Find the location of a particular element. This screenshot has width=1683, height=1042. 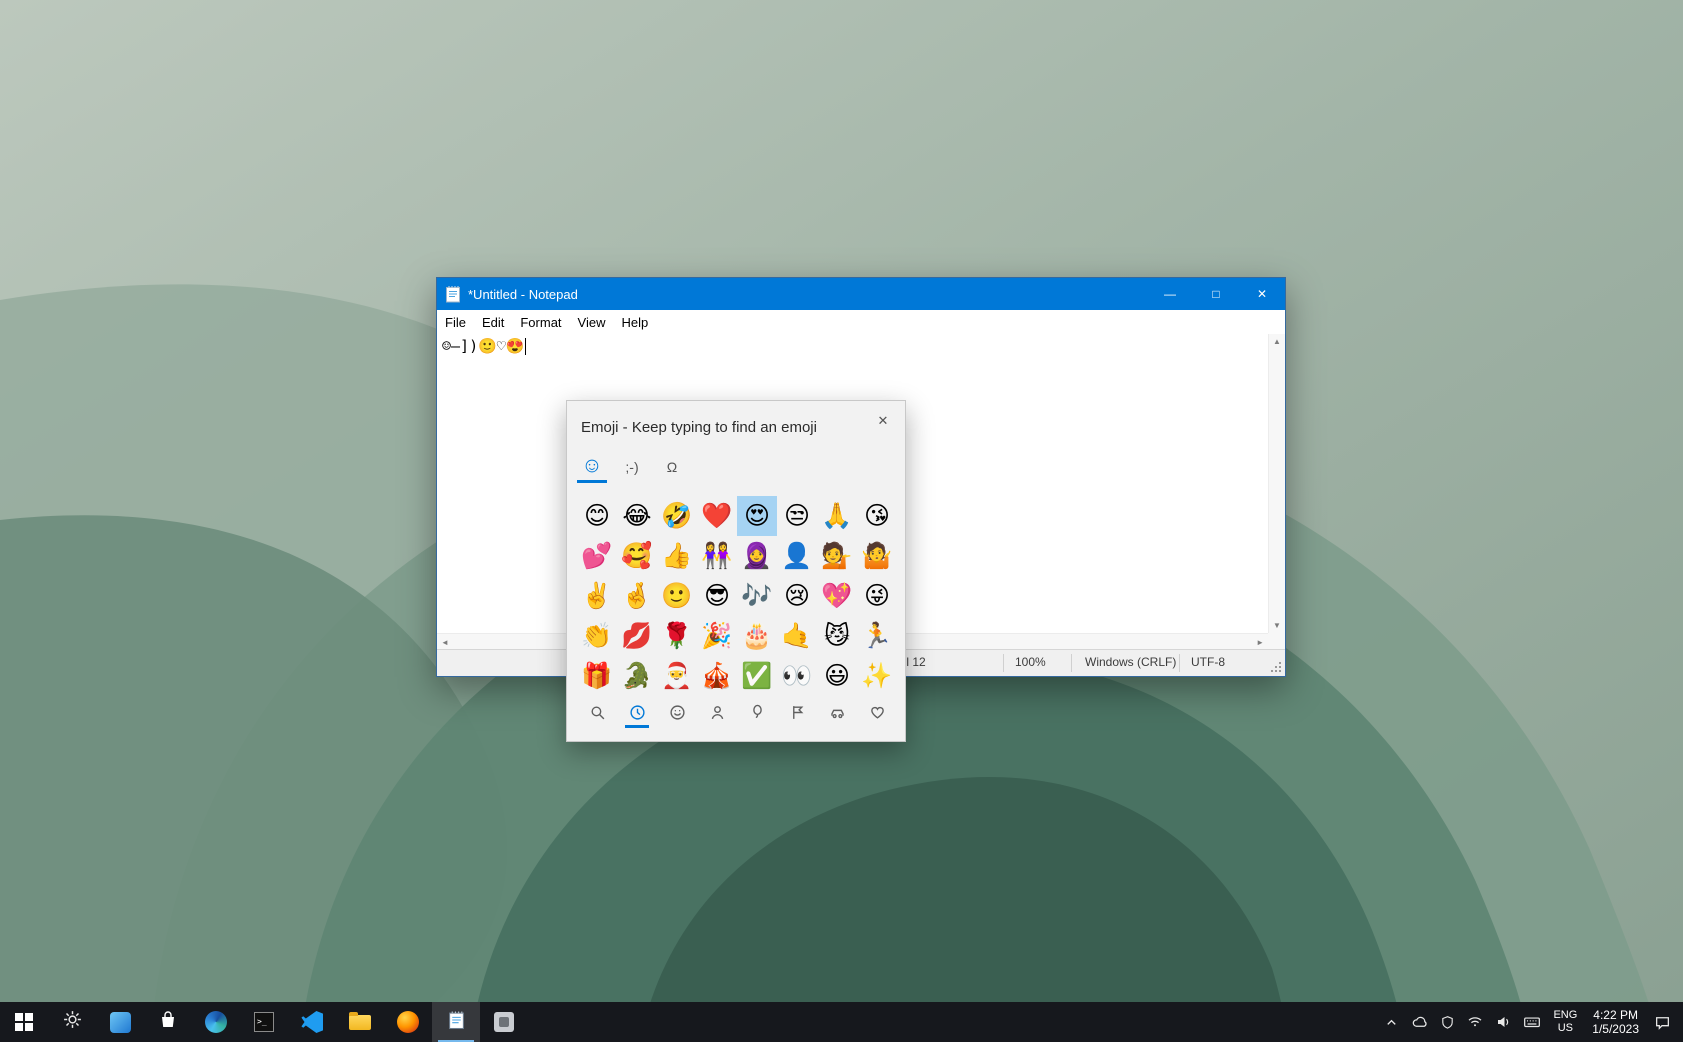

emoji-cell: 🤙 is located at coordinates (797, 636).